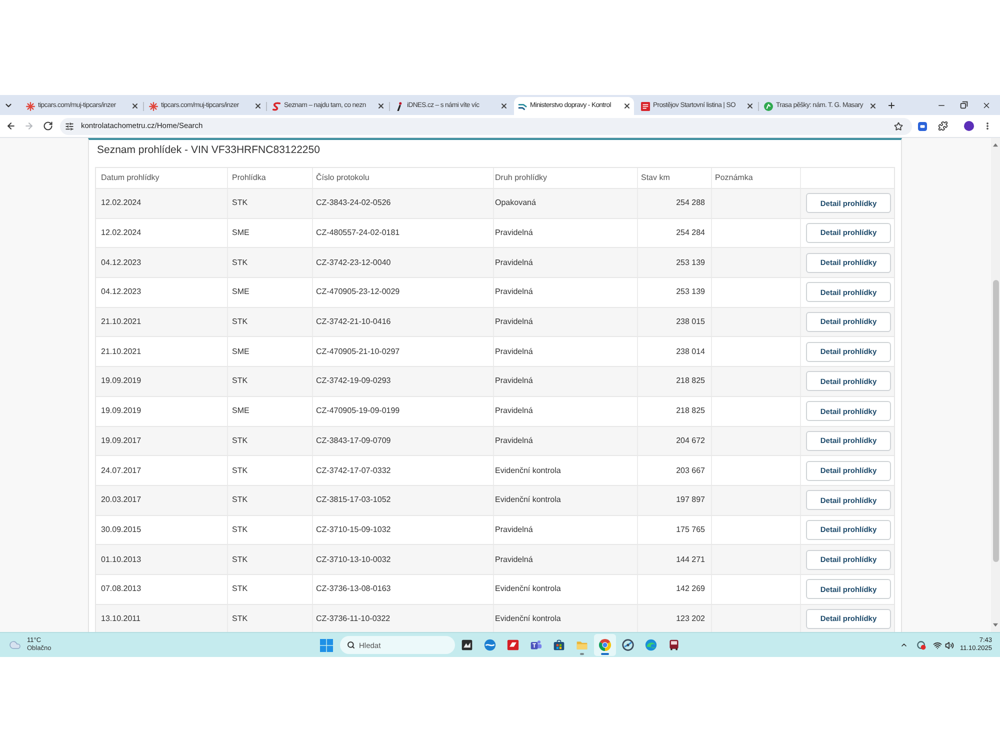  Describe the element at coordinates (674, 645) in the screenshot. I see `bus-icon` at that location.